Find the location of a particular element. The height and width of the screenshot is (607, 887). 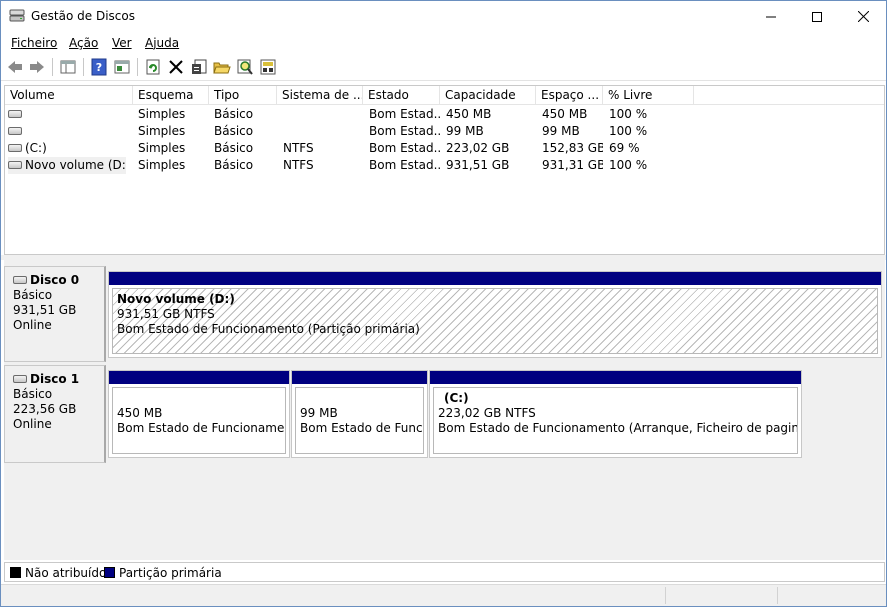

close-button is located at coordinates (863, 16).